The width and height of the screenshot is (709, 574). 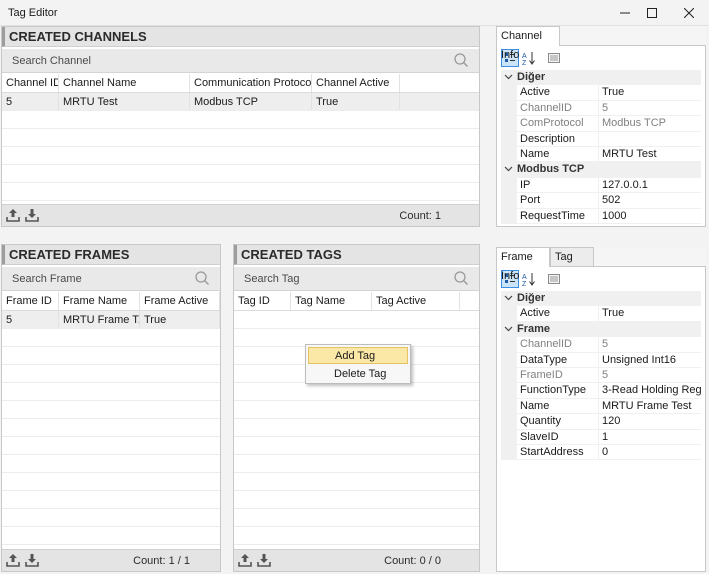 I want to click on property-row-ip: IP 127.0.0.1, so click(x=601, y=185).